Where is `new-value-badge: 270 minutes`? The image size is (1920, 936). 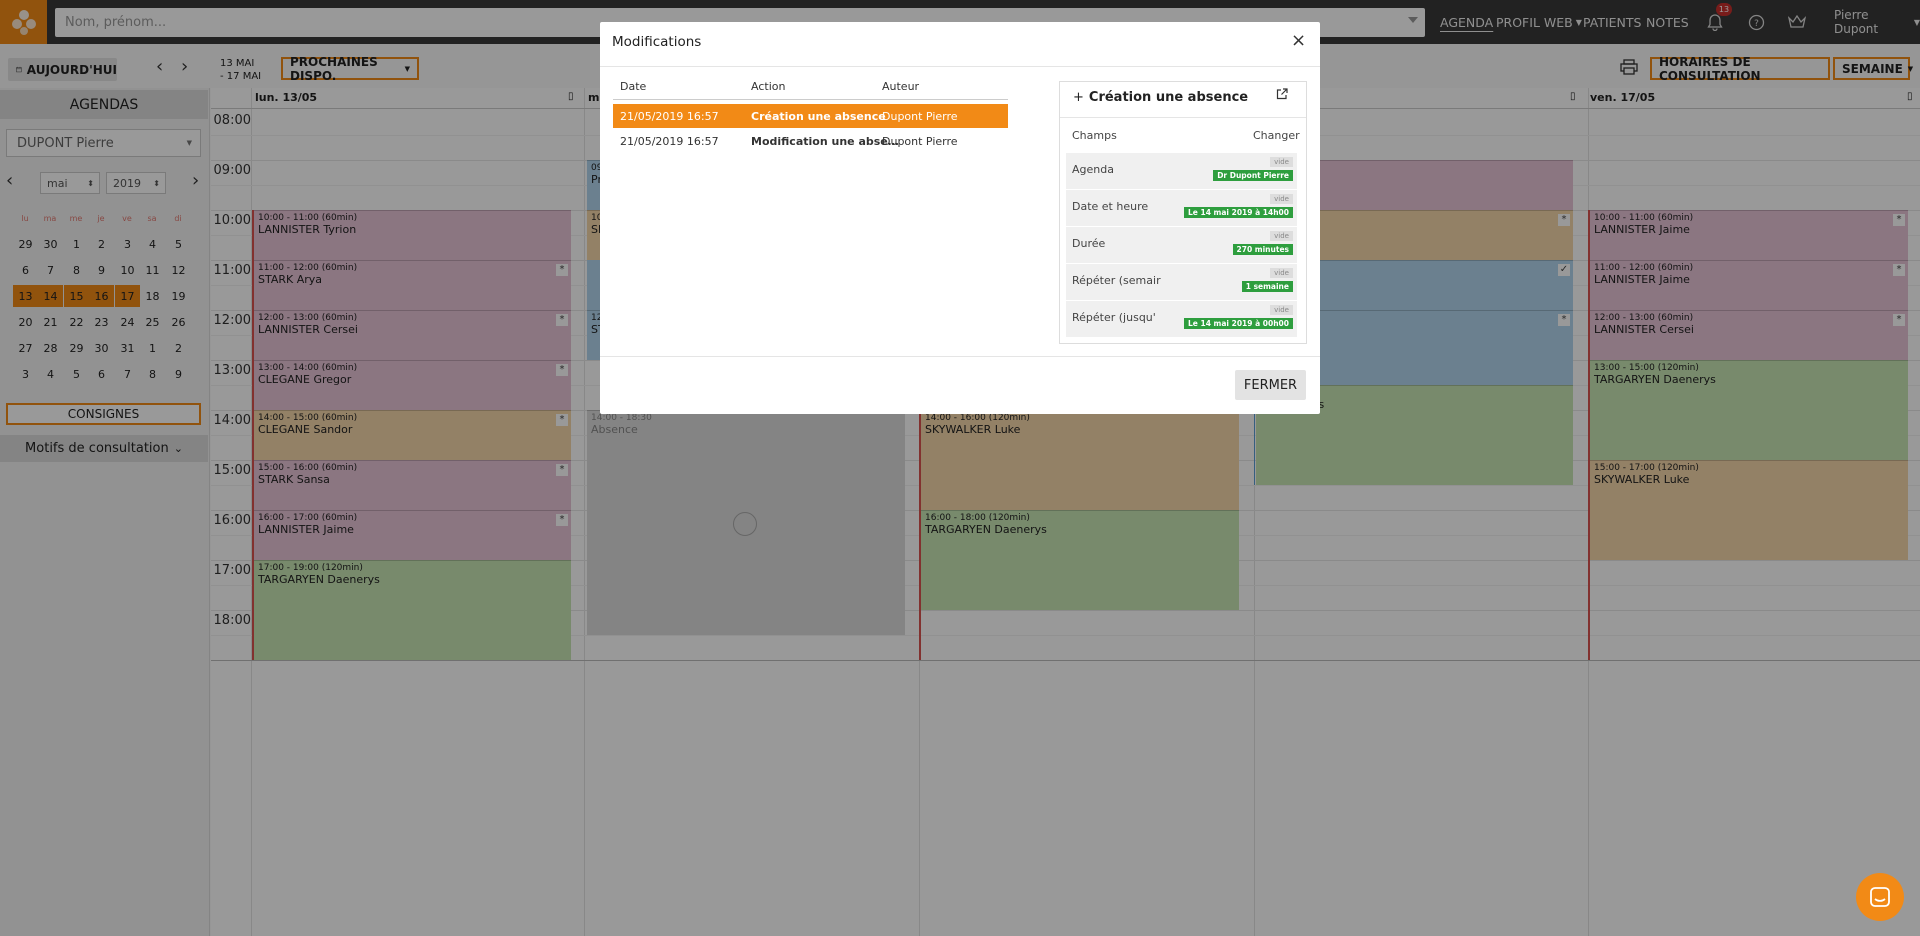
new-value-badge: 270 minutes is located at coordinates (1262, 249).